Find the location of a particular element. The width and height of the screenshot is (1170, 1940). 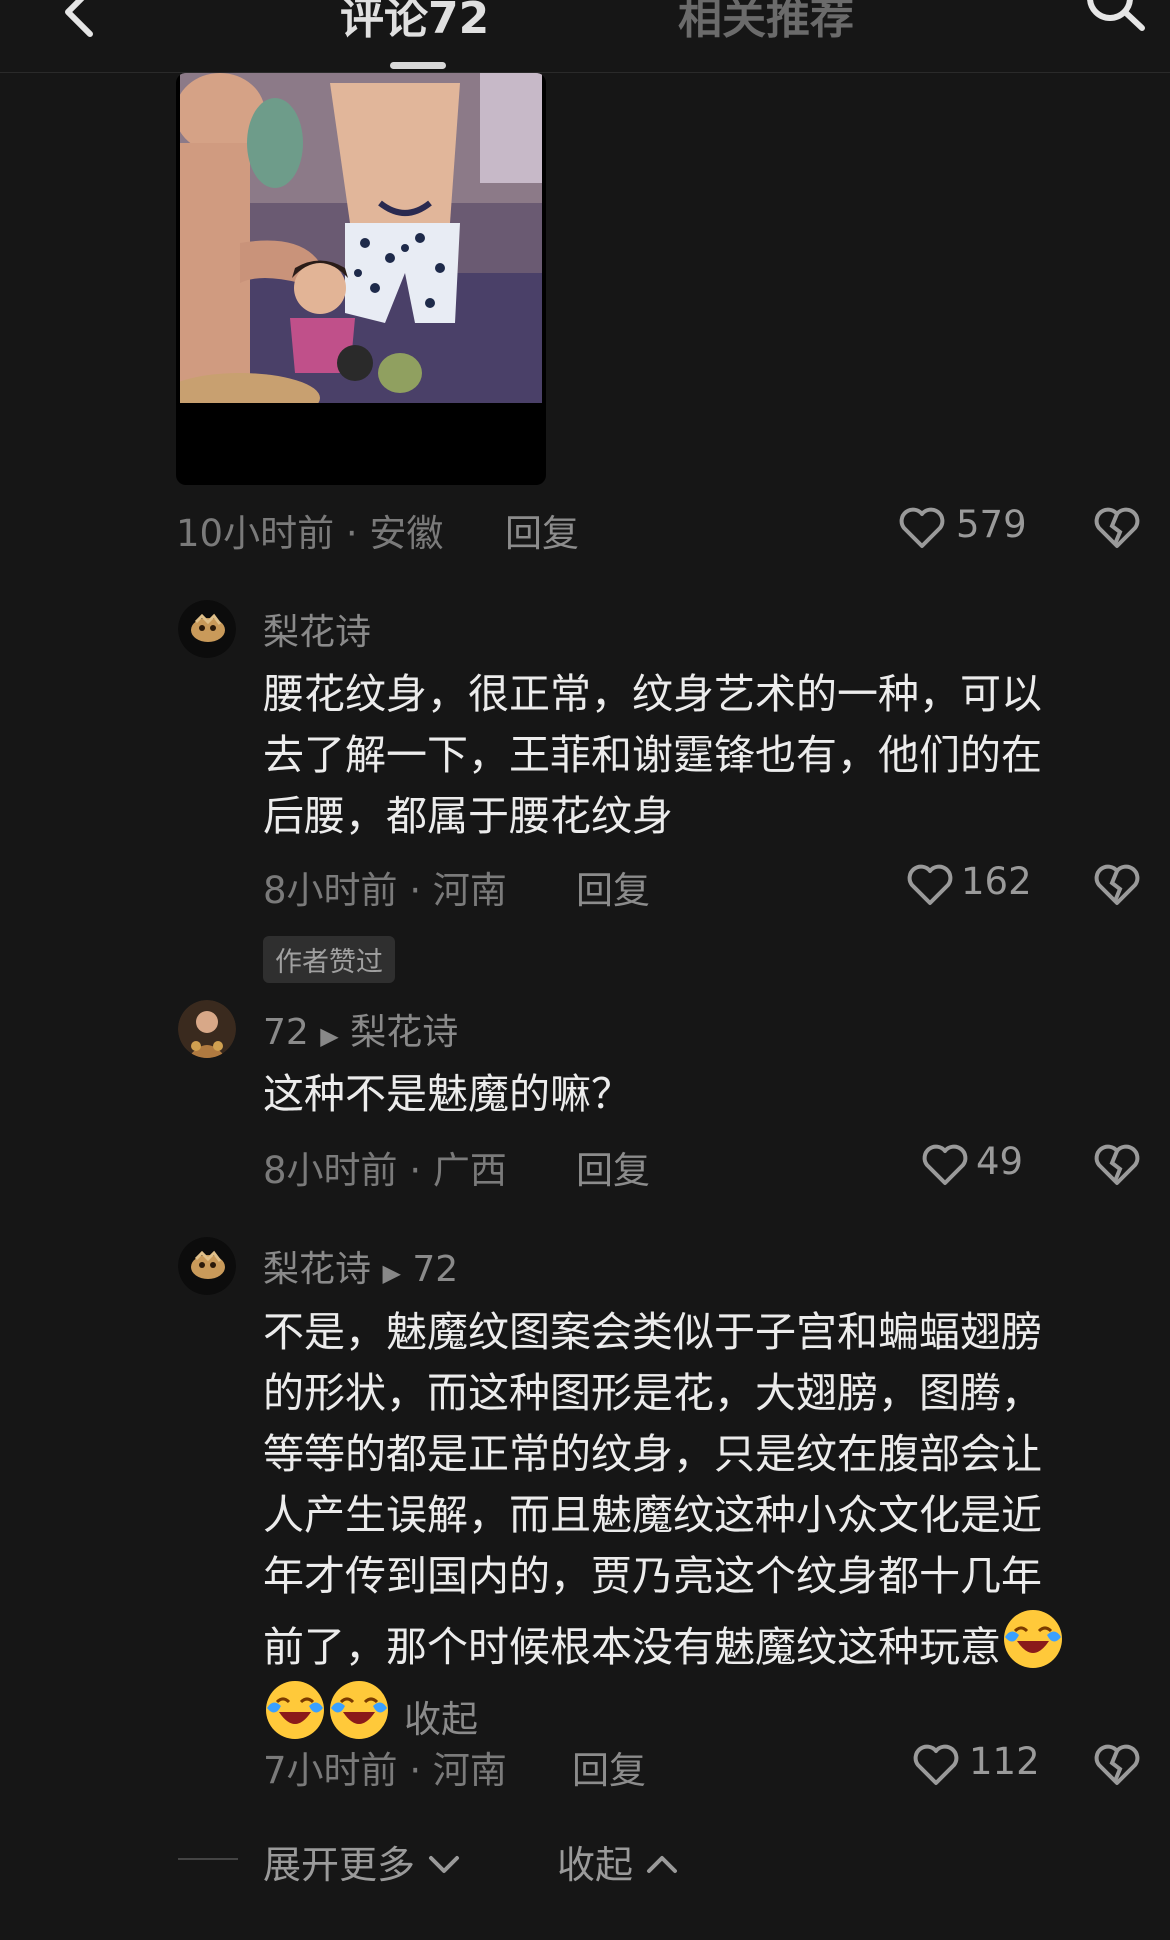

comment-meta: 7小时前 · 河南 is located at coordinates (385, 1767).